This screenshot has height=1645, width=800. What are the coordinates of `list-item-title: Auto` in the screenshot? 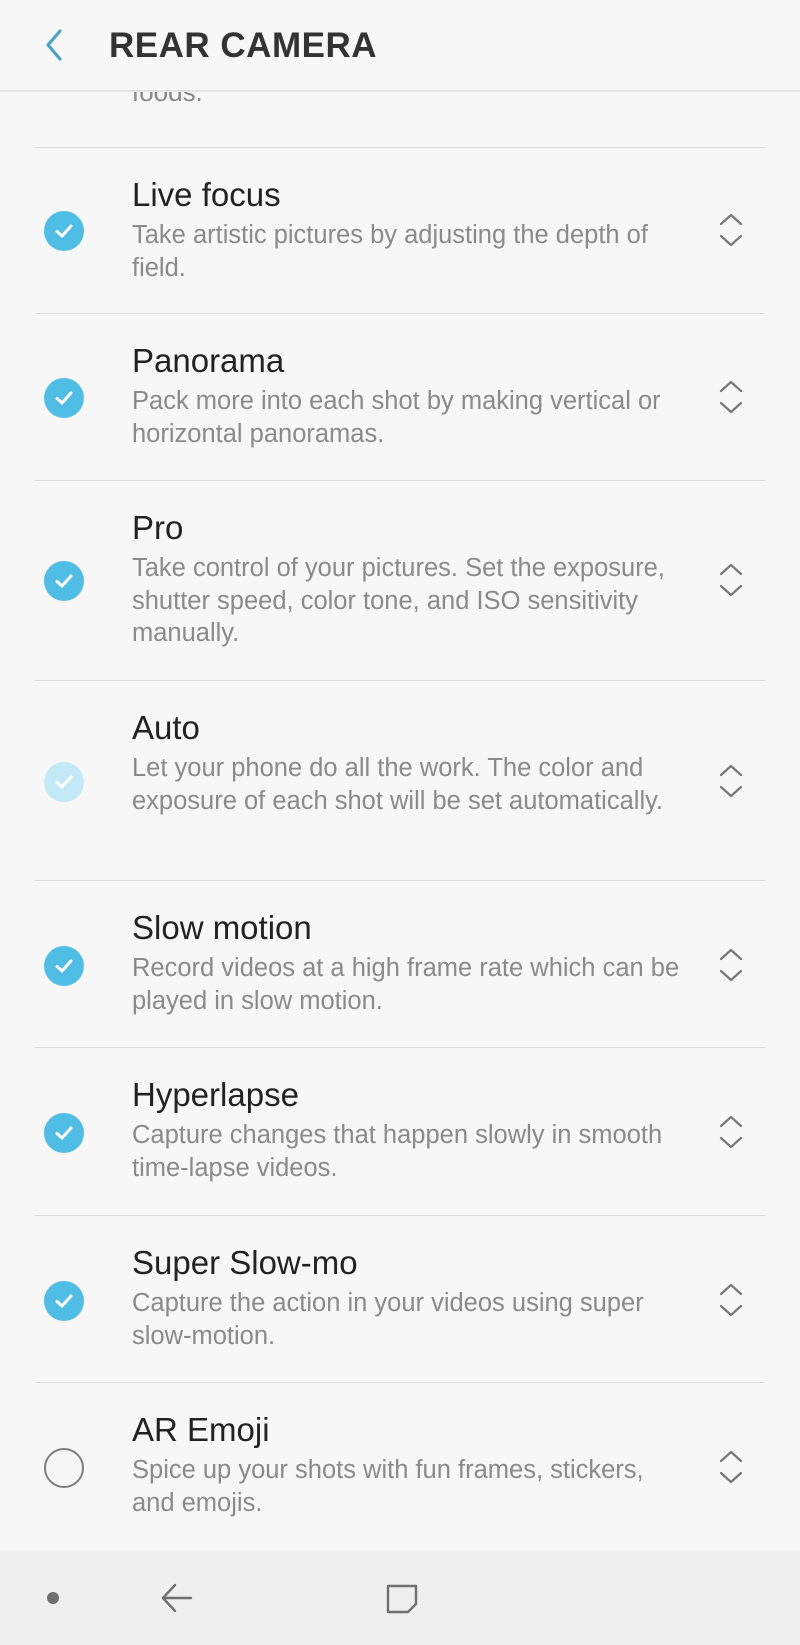 It's located at (166, 727).